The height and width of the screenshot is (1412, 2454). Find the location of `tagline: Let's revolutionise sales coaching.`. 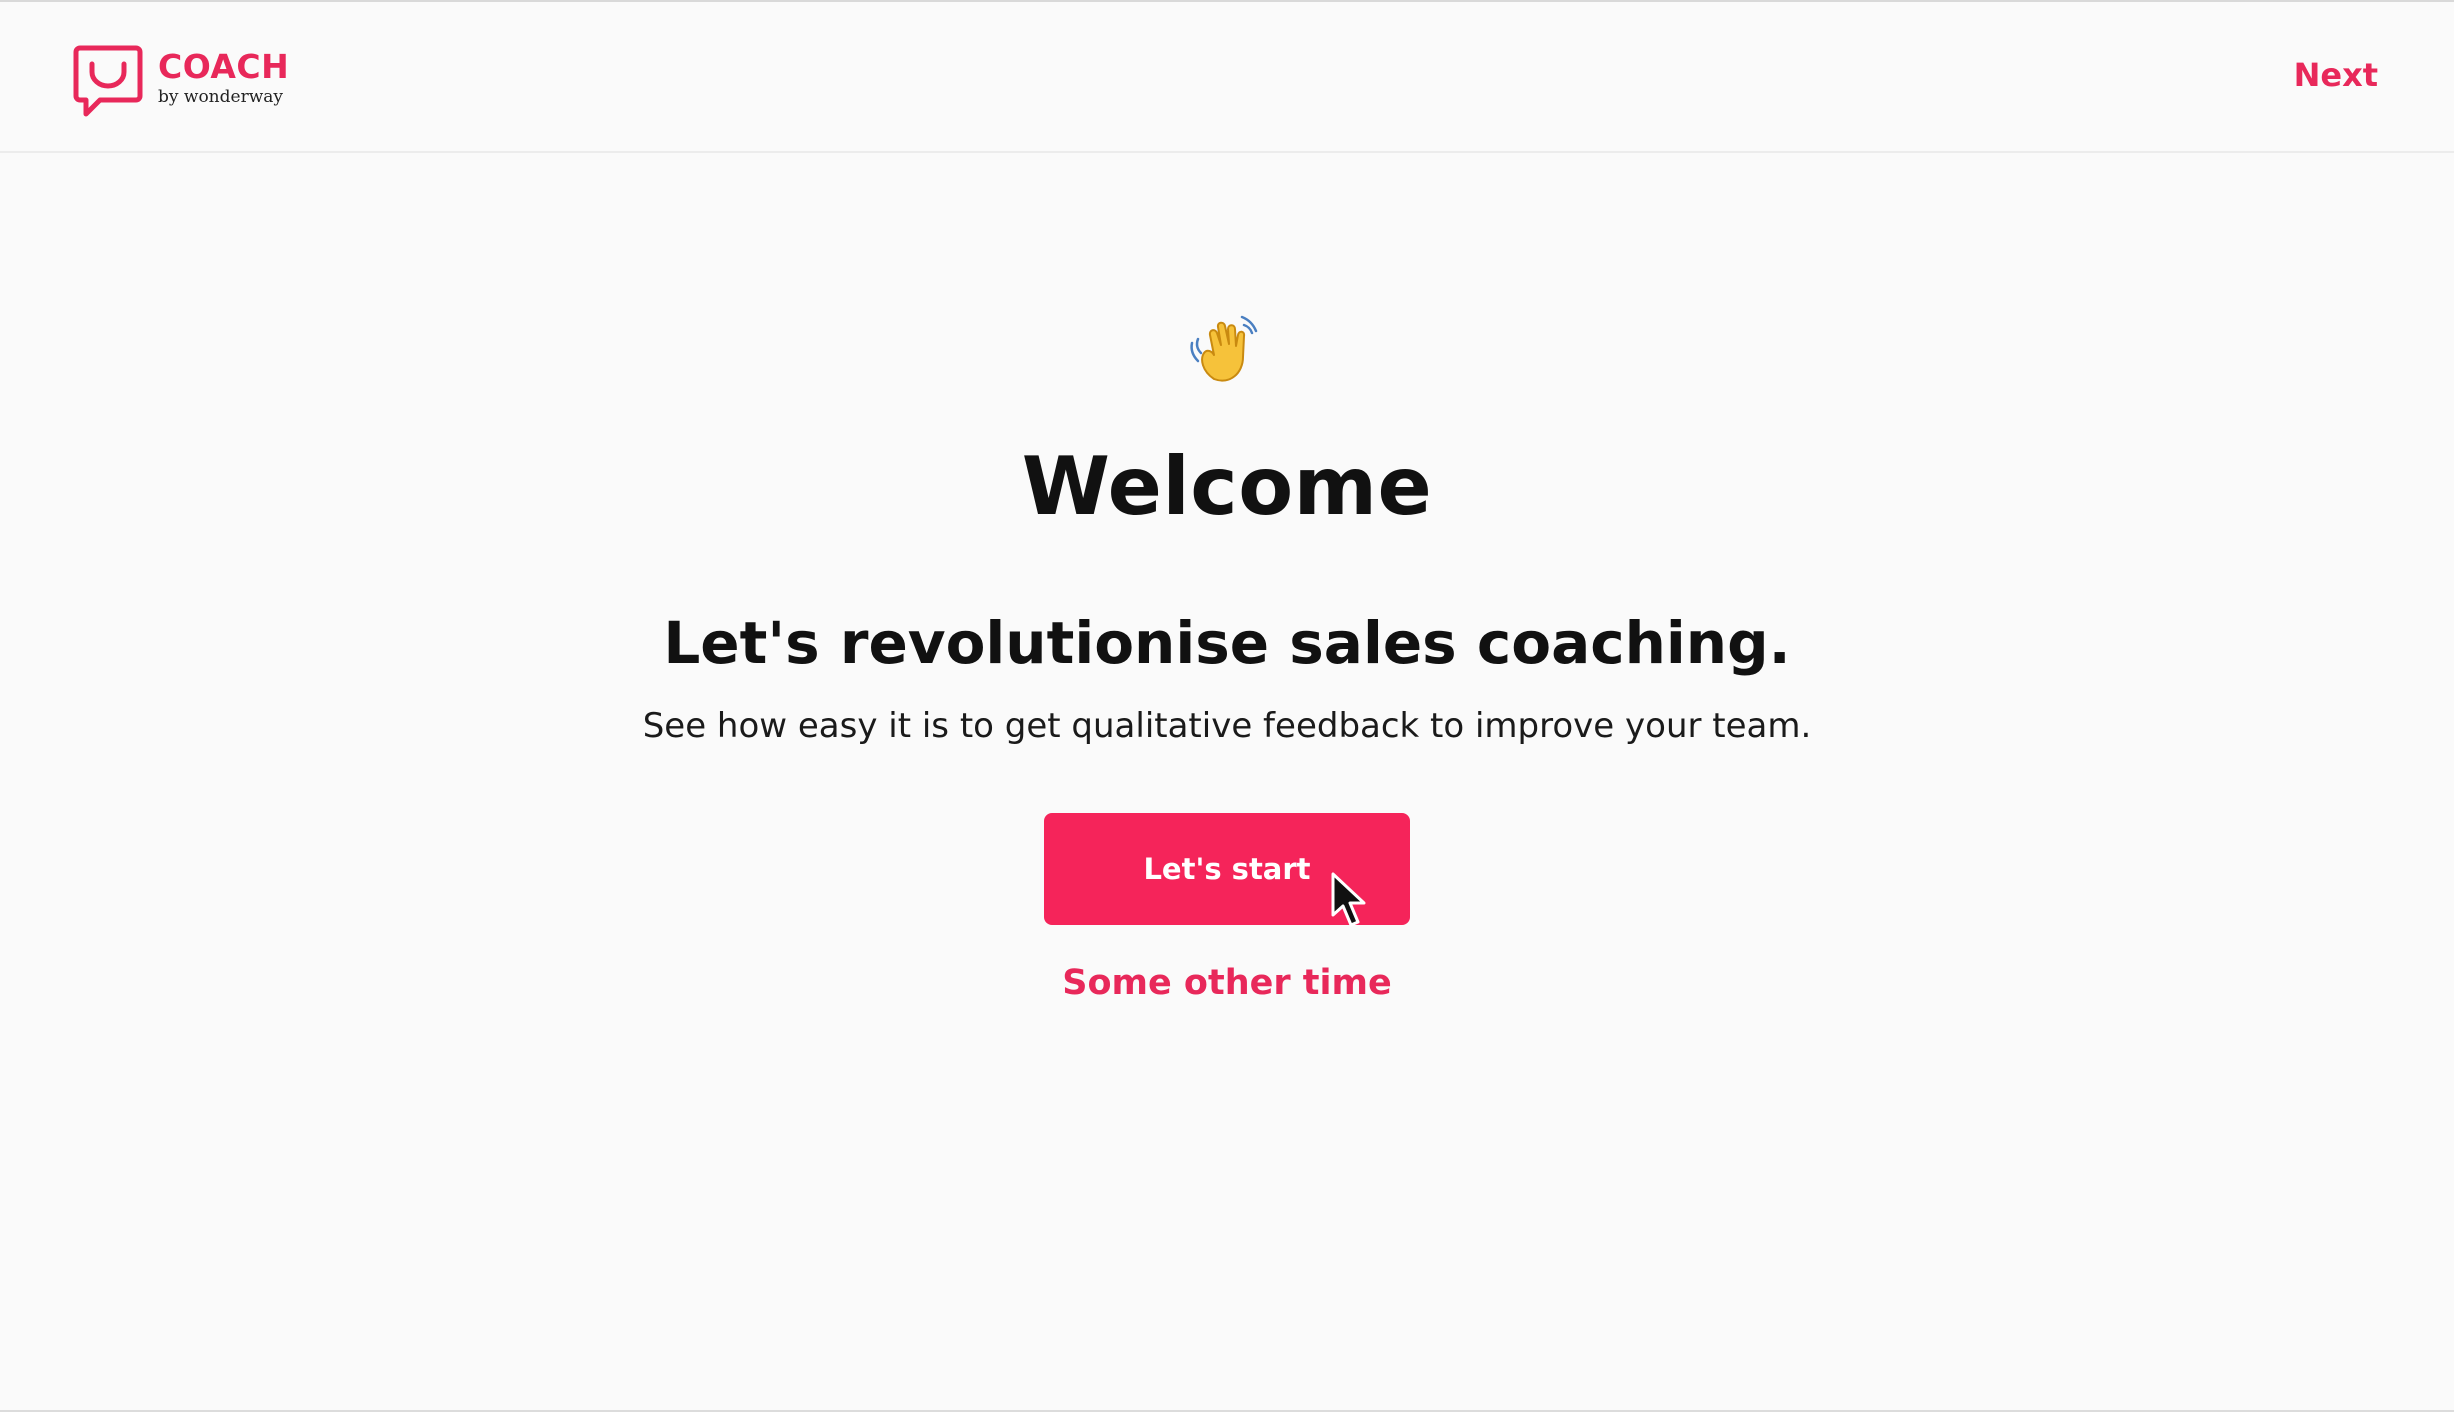

tagline: Let's revolutionise sales coaching. is located at coordinates (1227, 643).